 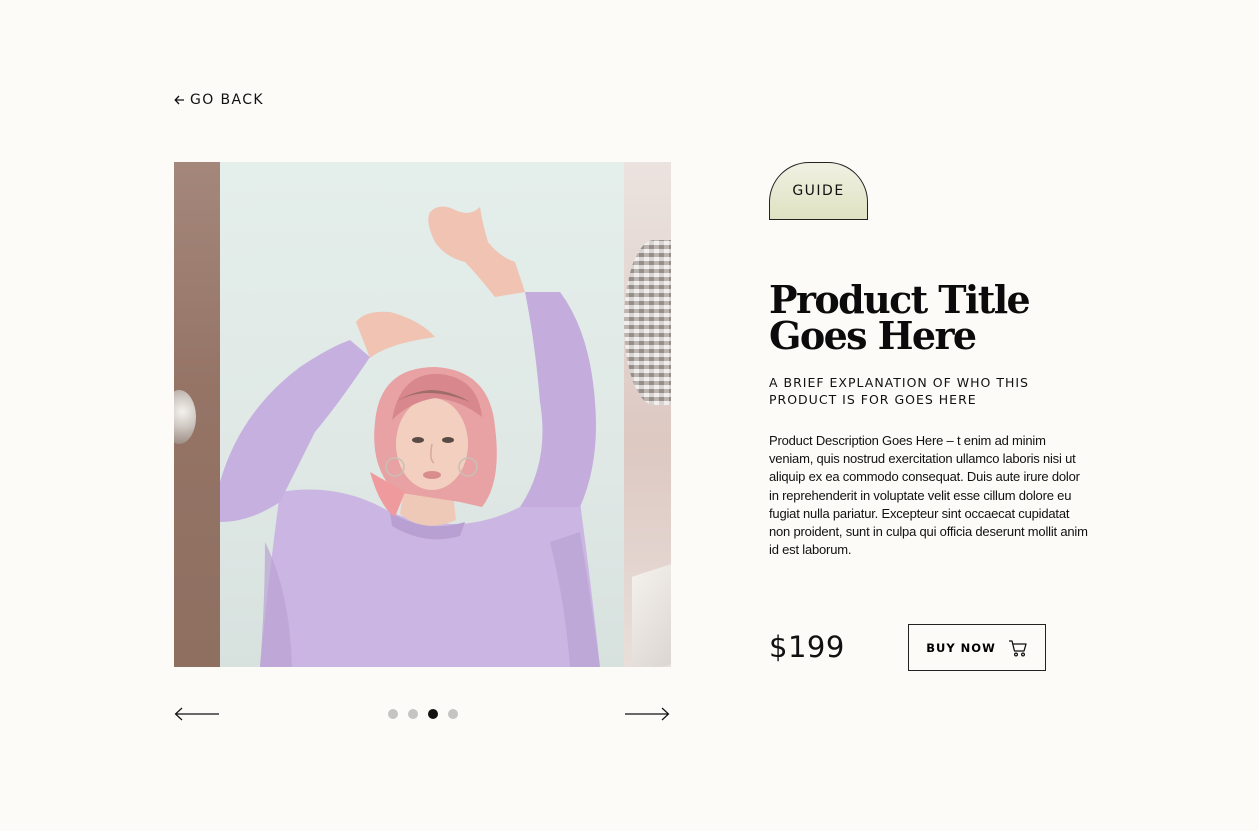 What do you see at coordinates (961, 647) in the screenshot?
I see `buy-now-label: BUY NOW` at bounding box center [961, 647].